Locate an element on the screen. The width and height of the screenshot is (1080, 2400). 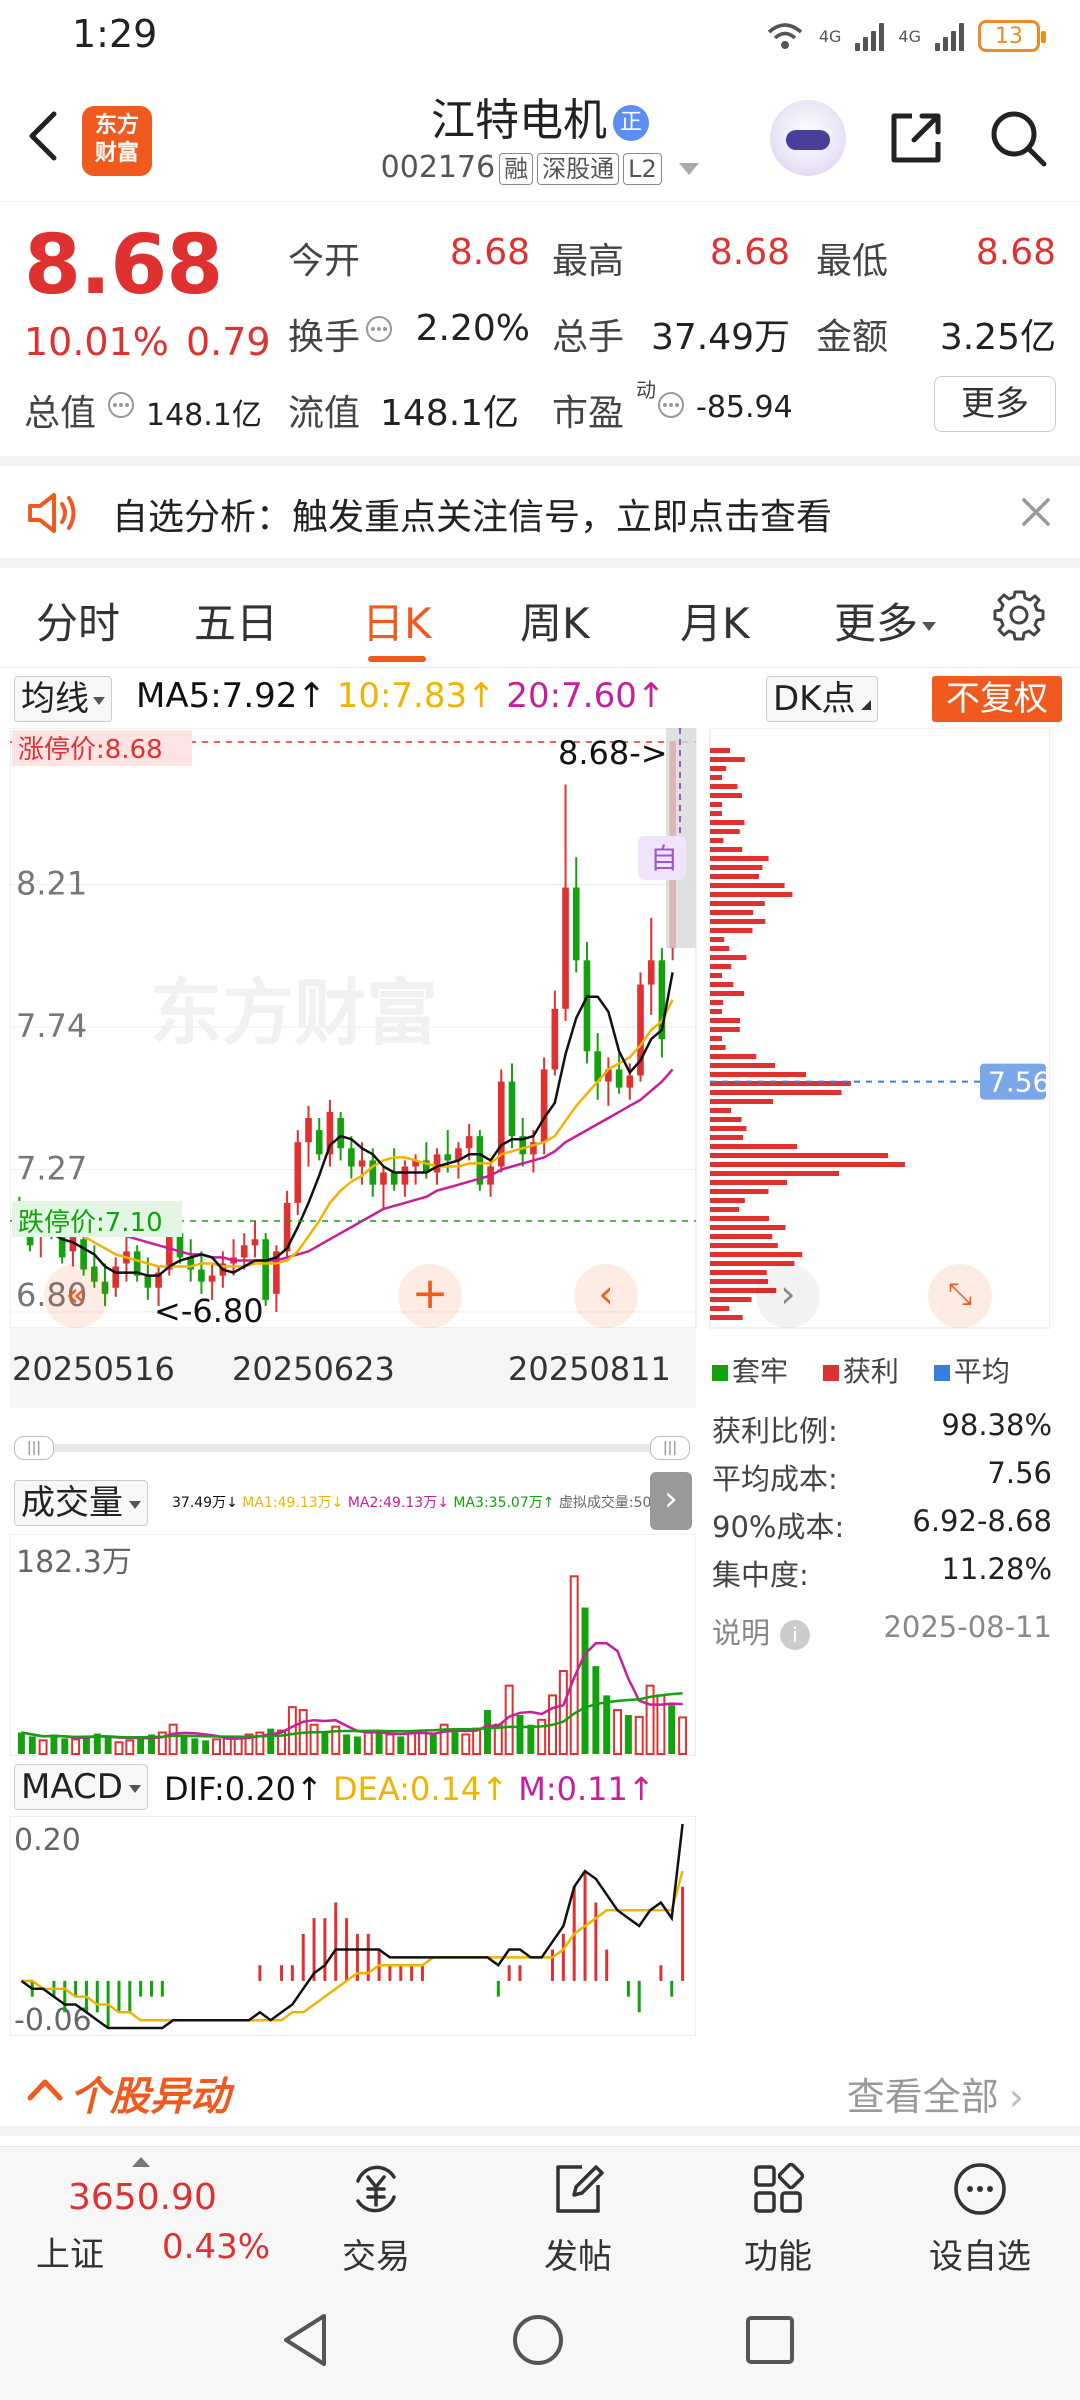
tag-margin: 融 is located at coordinates (516, 169).